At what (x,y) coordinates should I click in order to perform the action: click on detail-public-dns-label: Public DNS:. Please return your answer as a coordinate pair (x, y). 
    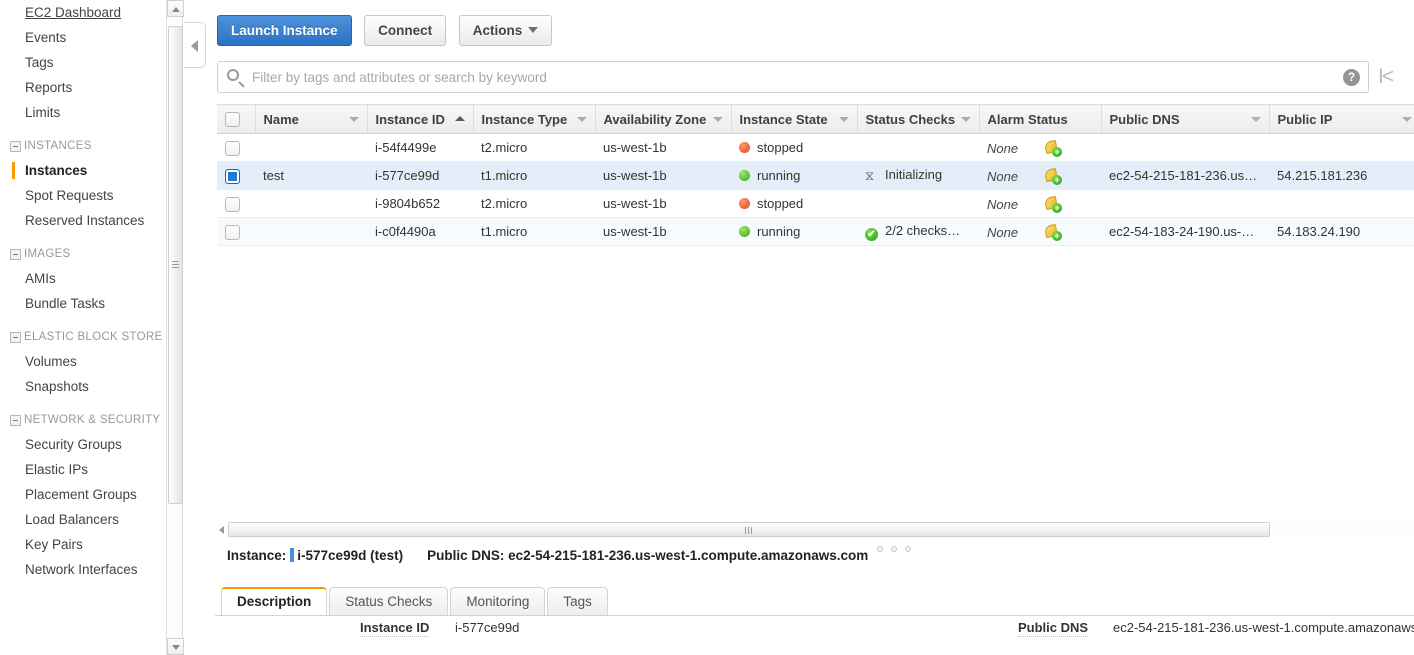
    Looking at the image, I should click on (466, 555).